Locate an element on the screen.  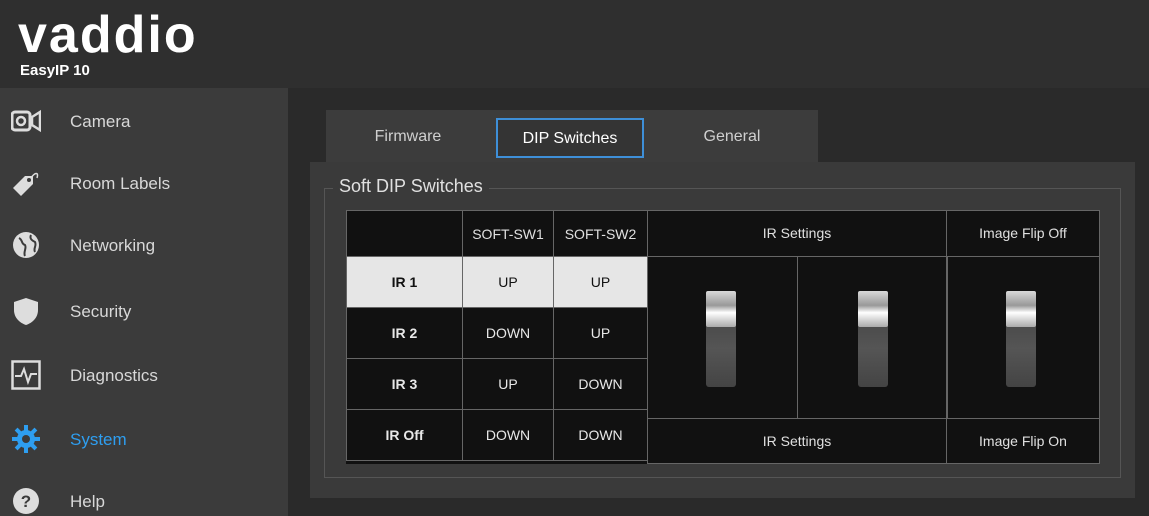
sidebar-item-label: Room Labels is located at coordinates (120, 183).